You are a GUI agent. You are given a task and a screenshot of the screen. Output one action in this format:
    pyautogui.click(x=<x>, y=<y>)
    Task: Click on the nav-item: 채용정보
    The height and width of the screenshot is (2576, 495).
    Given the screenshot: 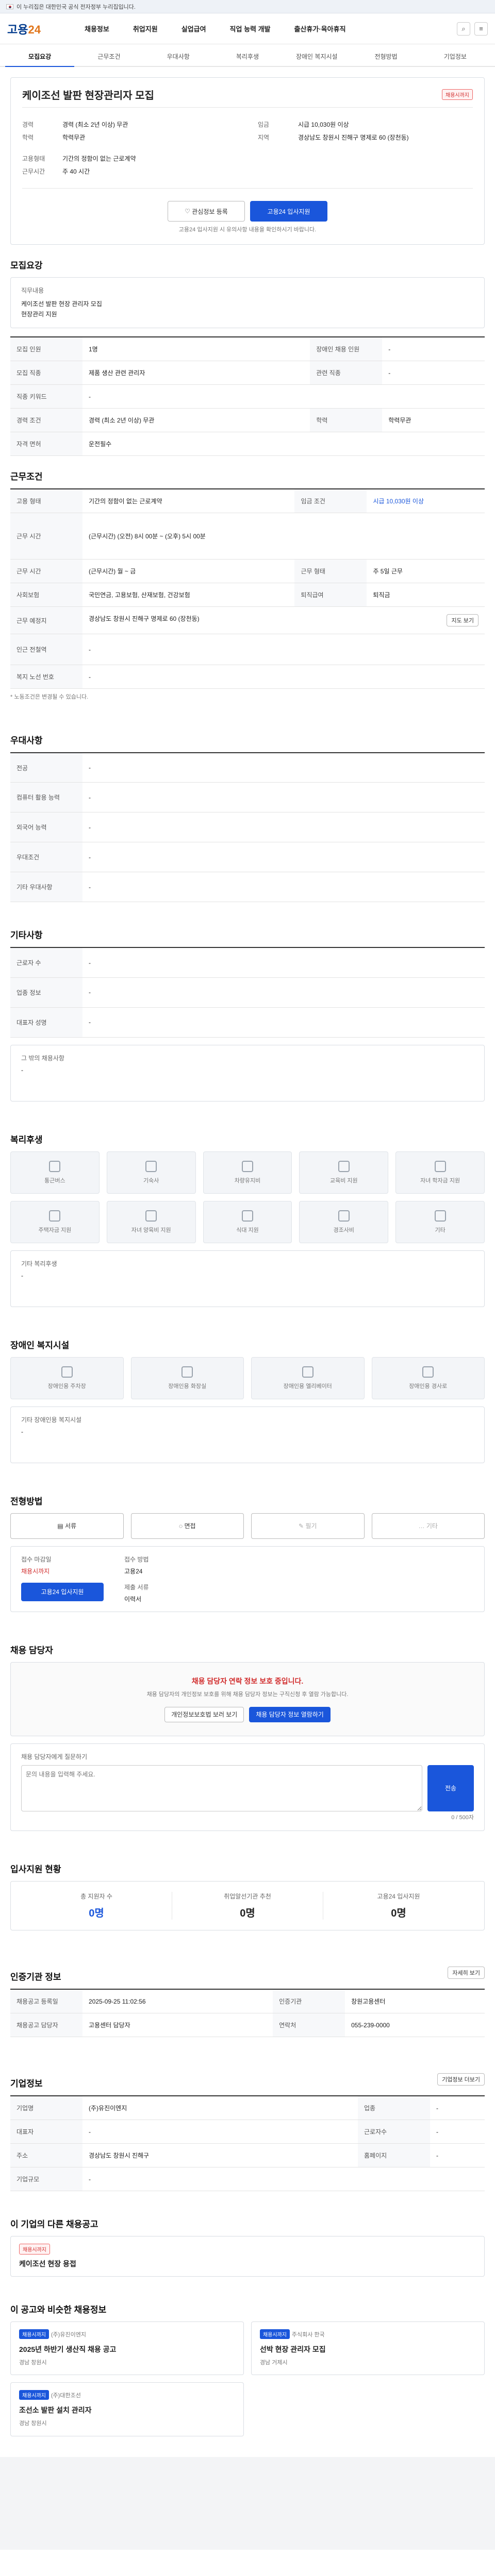 What is the action you would take?
    pyautogui.click(x=97, y=28)
    